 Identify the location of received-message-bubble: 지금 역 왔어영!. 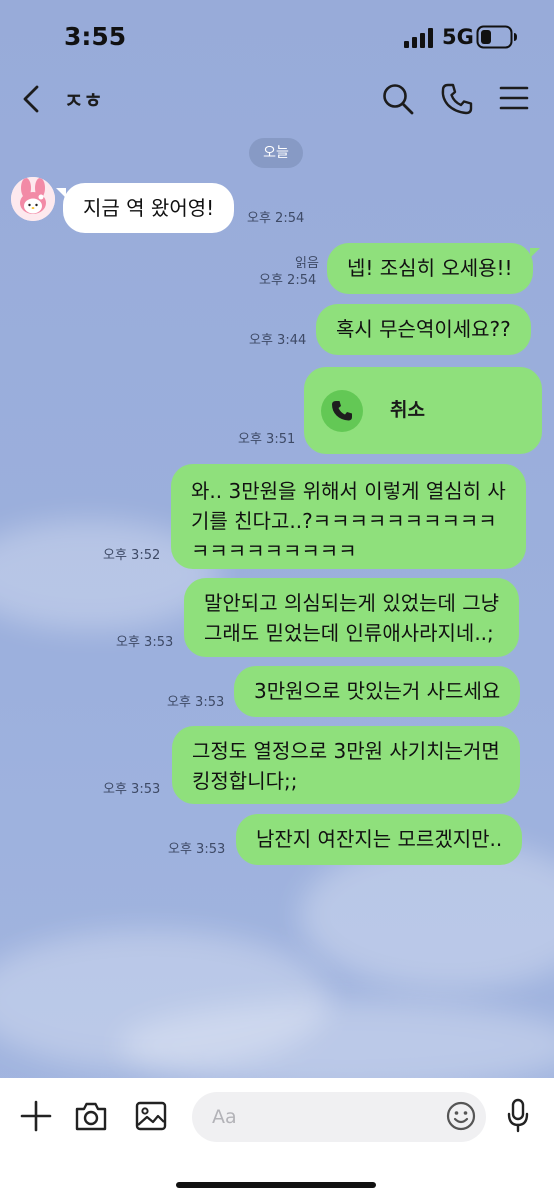
(145, 208).